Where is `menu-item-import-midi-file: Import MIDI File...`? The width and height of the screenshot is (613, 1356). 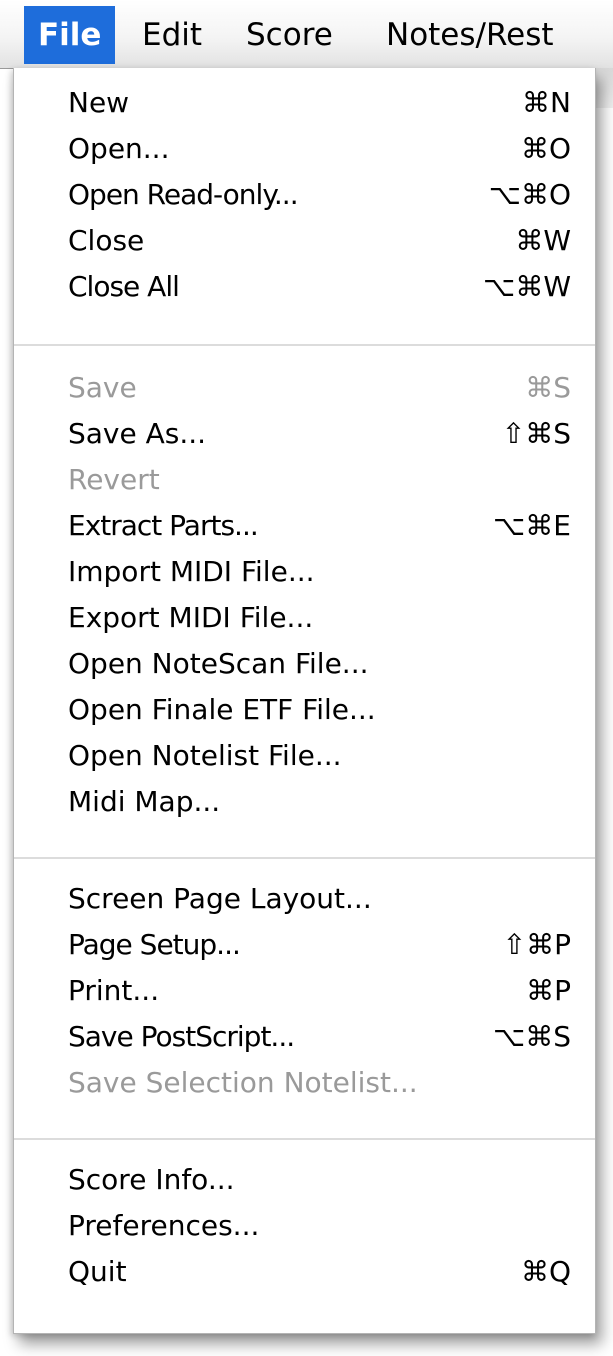
menu-item-import-midi-file: Import MIDI File... is located at coordinates (304, 572).